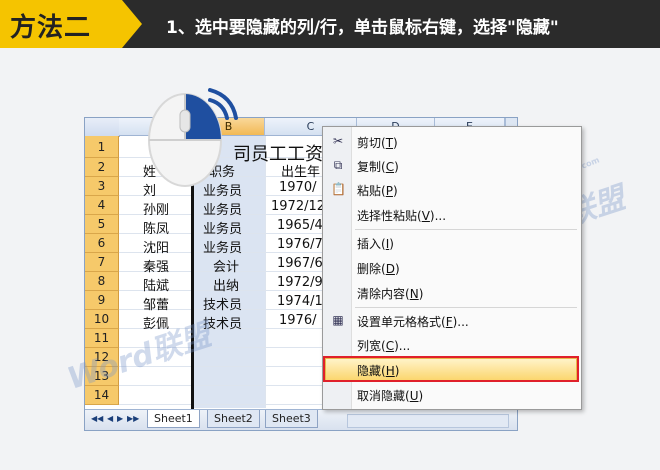 The width and height of the screenshot is (660, 470). What do you see at coordinates (102, 243) in the screenshot?
I see `row-header: 6` at bounding box center [102, 243].